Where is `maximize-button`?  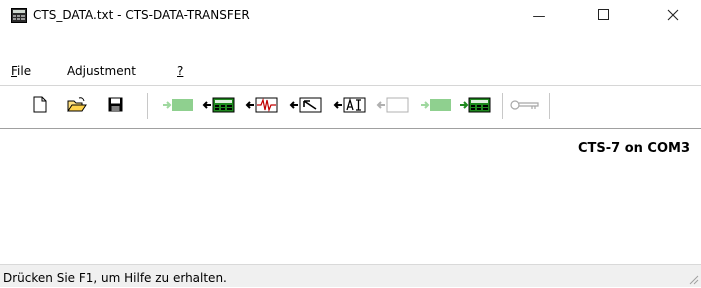 maximize-button is located at coordinates (603, 16).